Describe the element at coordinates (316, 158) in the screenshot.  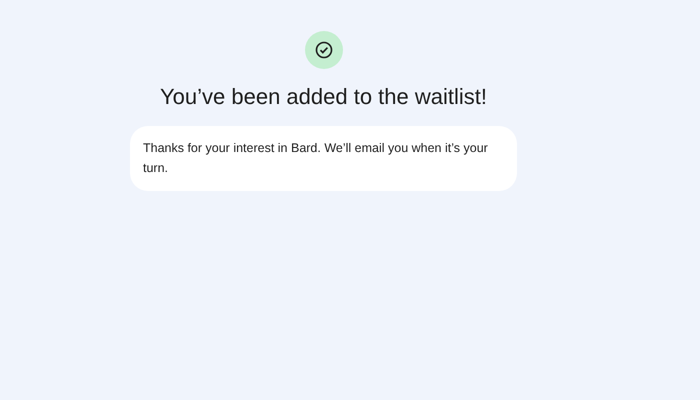
I see `message-text: Thanks for your interest in Bard. We’ll email you when it’s your turn.` at that location.